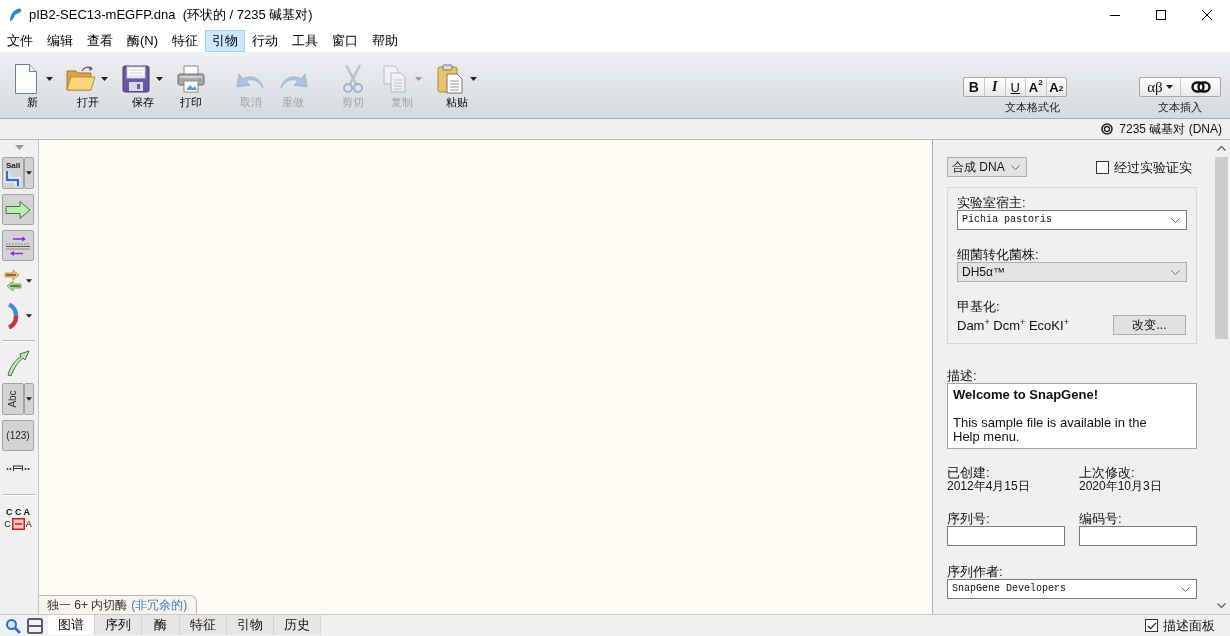 This screenshot has width=1230, height=636. What do you see at coordinates (1180, 107) in the screenshot?
I see `group-label: 文本插入` at bounding box center [1180, 107].